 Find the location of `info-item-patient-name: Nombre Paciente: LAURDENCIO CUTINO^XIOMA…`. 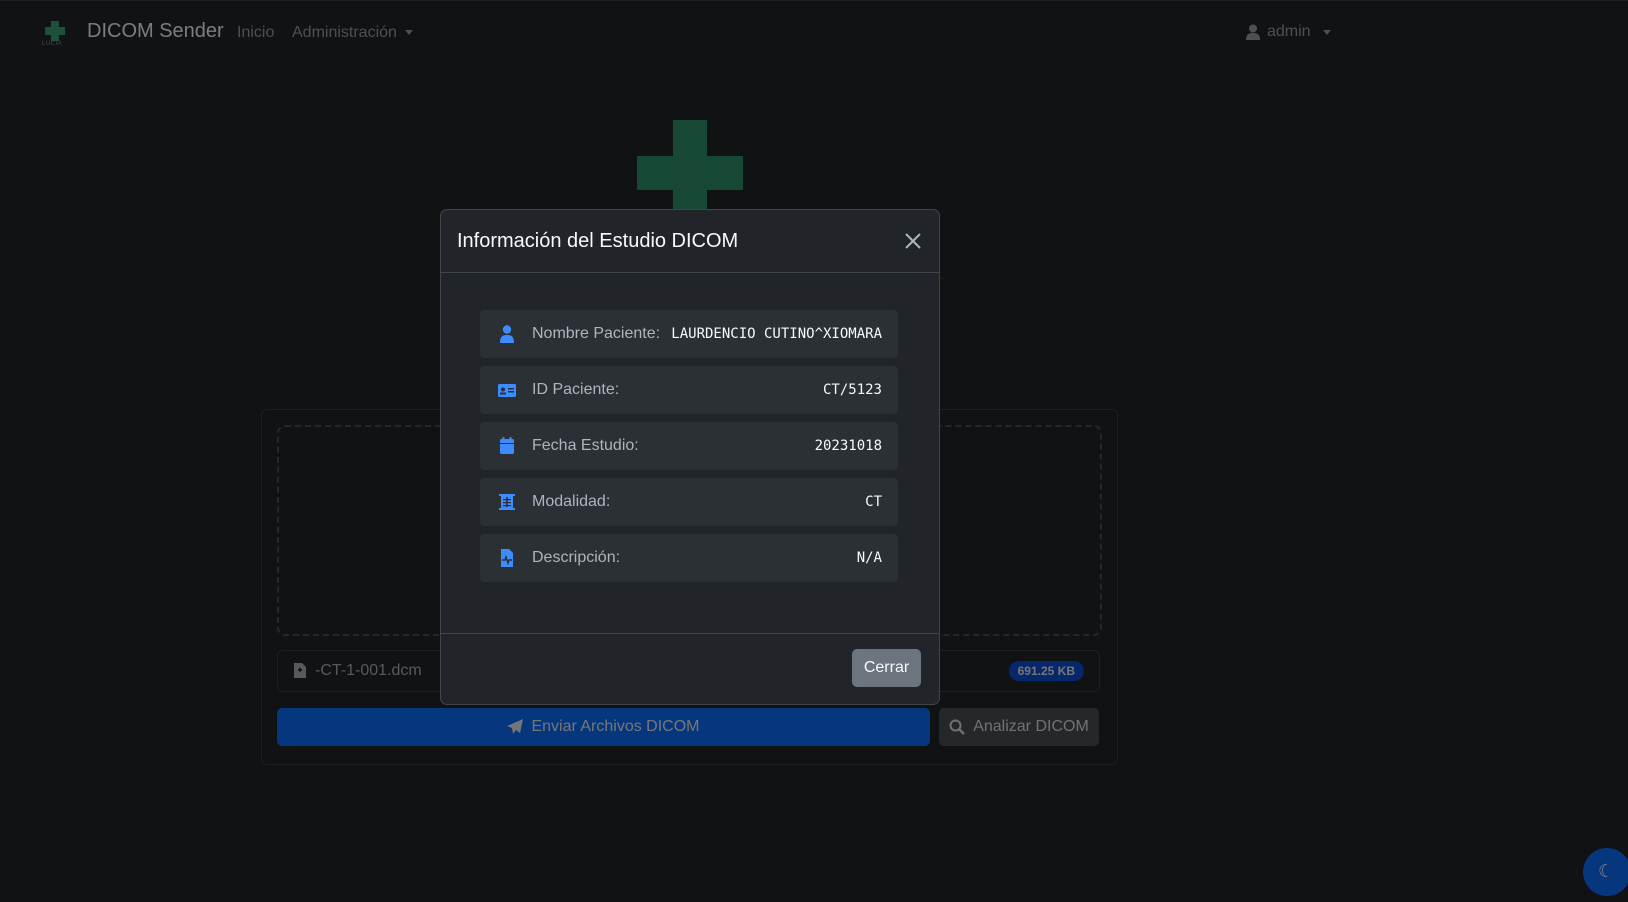

info-item-patient-name: Nombre Paciente: LAURDENCIO CUTINO^XIOMA… is located at coordinates (689, 334).